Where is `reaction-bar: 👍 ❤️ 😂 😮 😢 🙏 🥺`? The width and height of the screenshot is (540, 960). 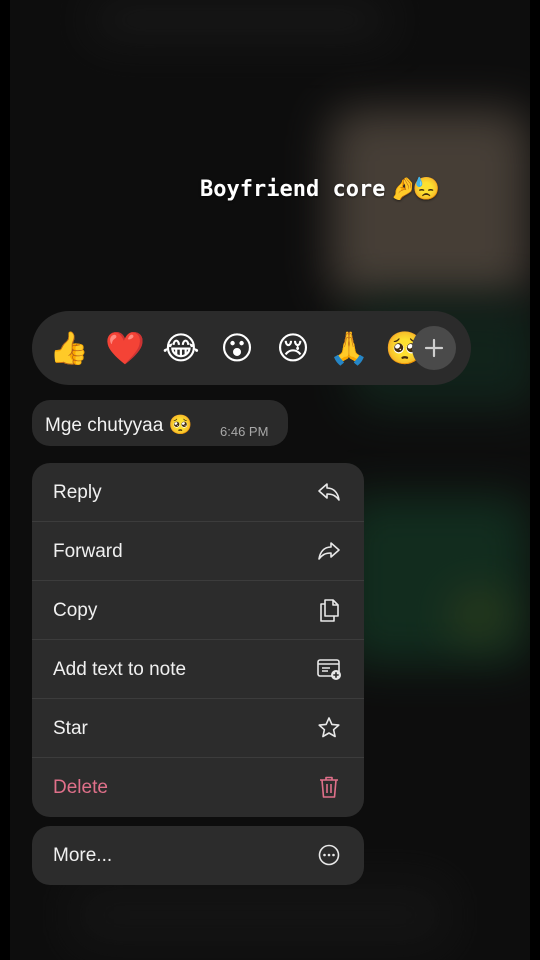
reaction-bar: 👍 ❤️ 😂 😮 😢 🙏 🥺 is located at coordinates (251, 348).